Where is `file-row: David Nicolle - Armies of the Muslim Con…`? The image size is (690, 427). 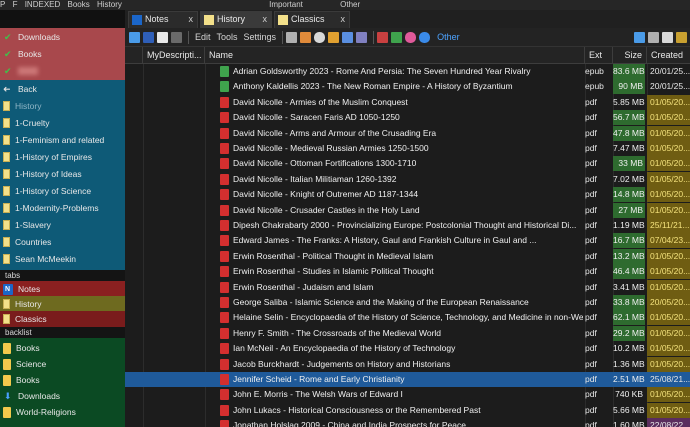 file-row: David Nicolle - Armies of the Muslim Con… is located at coordinates (407, 102).